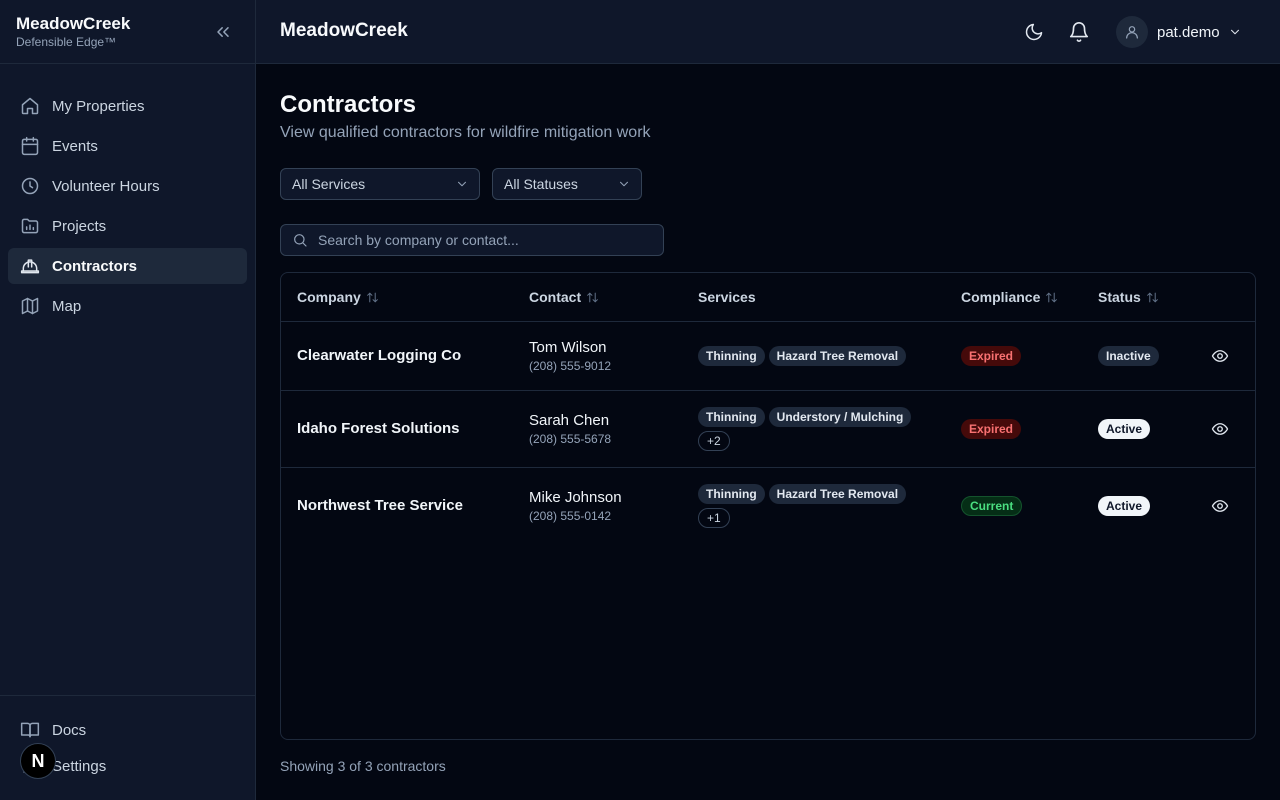  Describe the element at coordinates (483, 240) in the screenshot. I see `search-input` at that location.